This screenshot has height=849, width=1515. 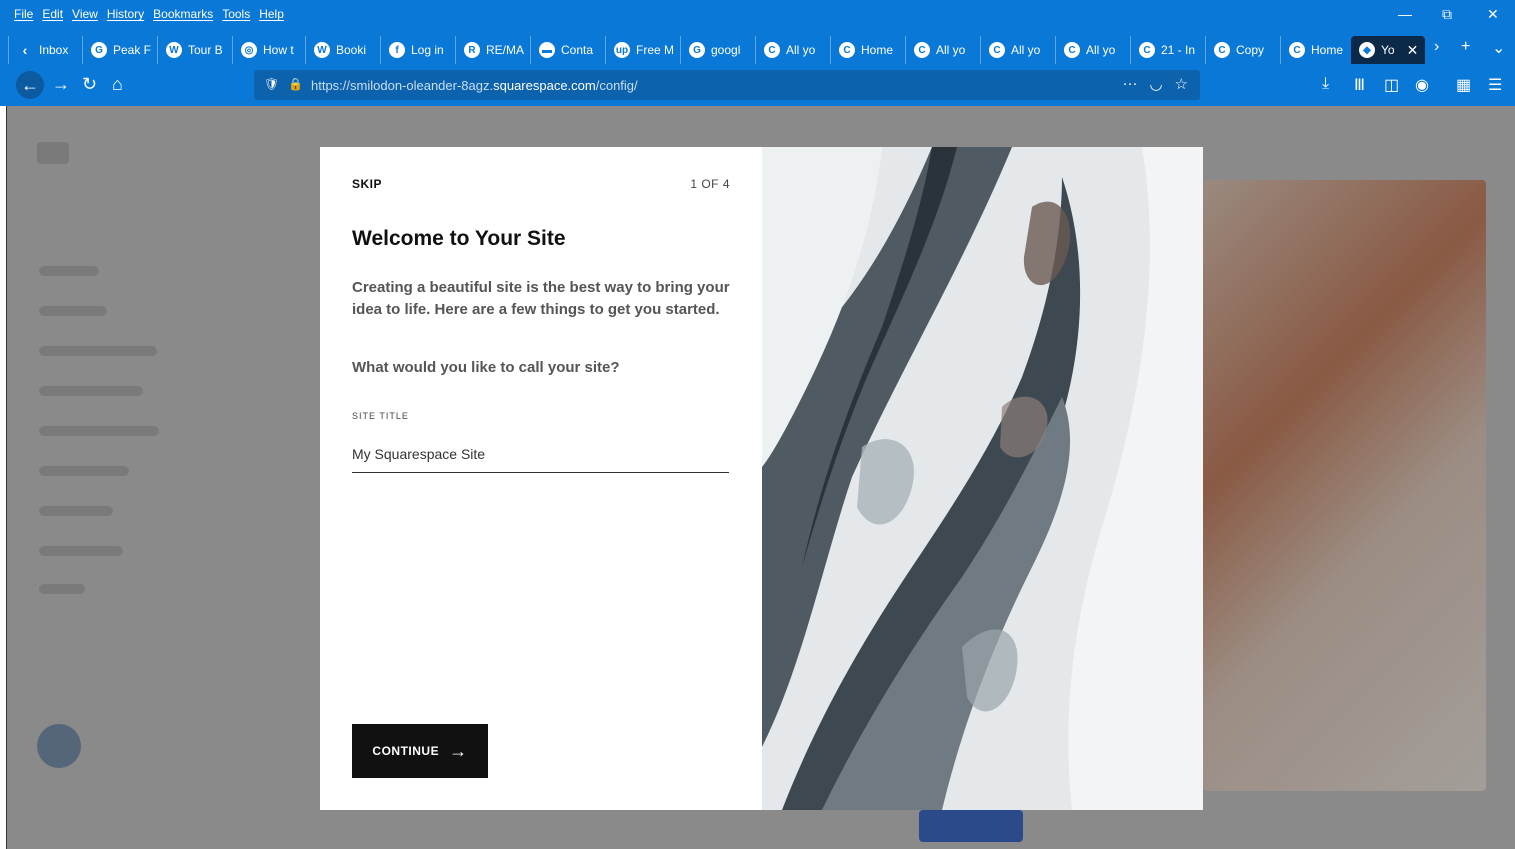 What do you see at coordinates (85, 14) in the screenshot?
I see `menu-view: View` at bounding box center [85, 14].